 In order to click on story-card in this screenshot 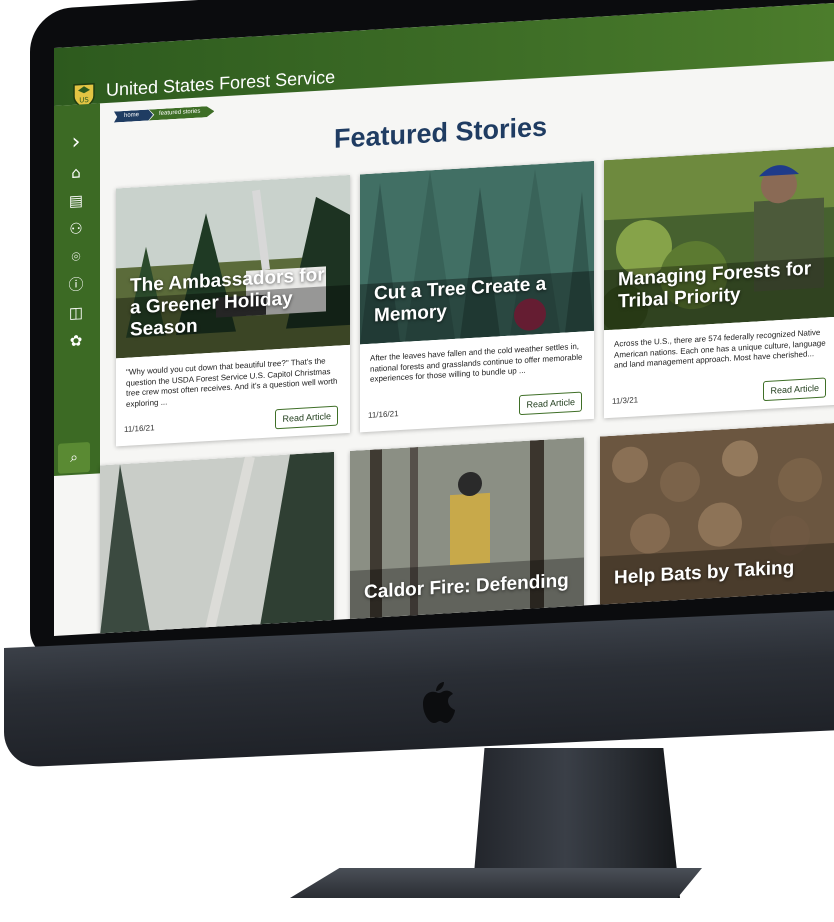, I will do `click(217, 543)`.